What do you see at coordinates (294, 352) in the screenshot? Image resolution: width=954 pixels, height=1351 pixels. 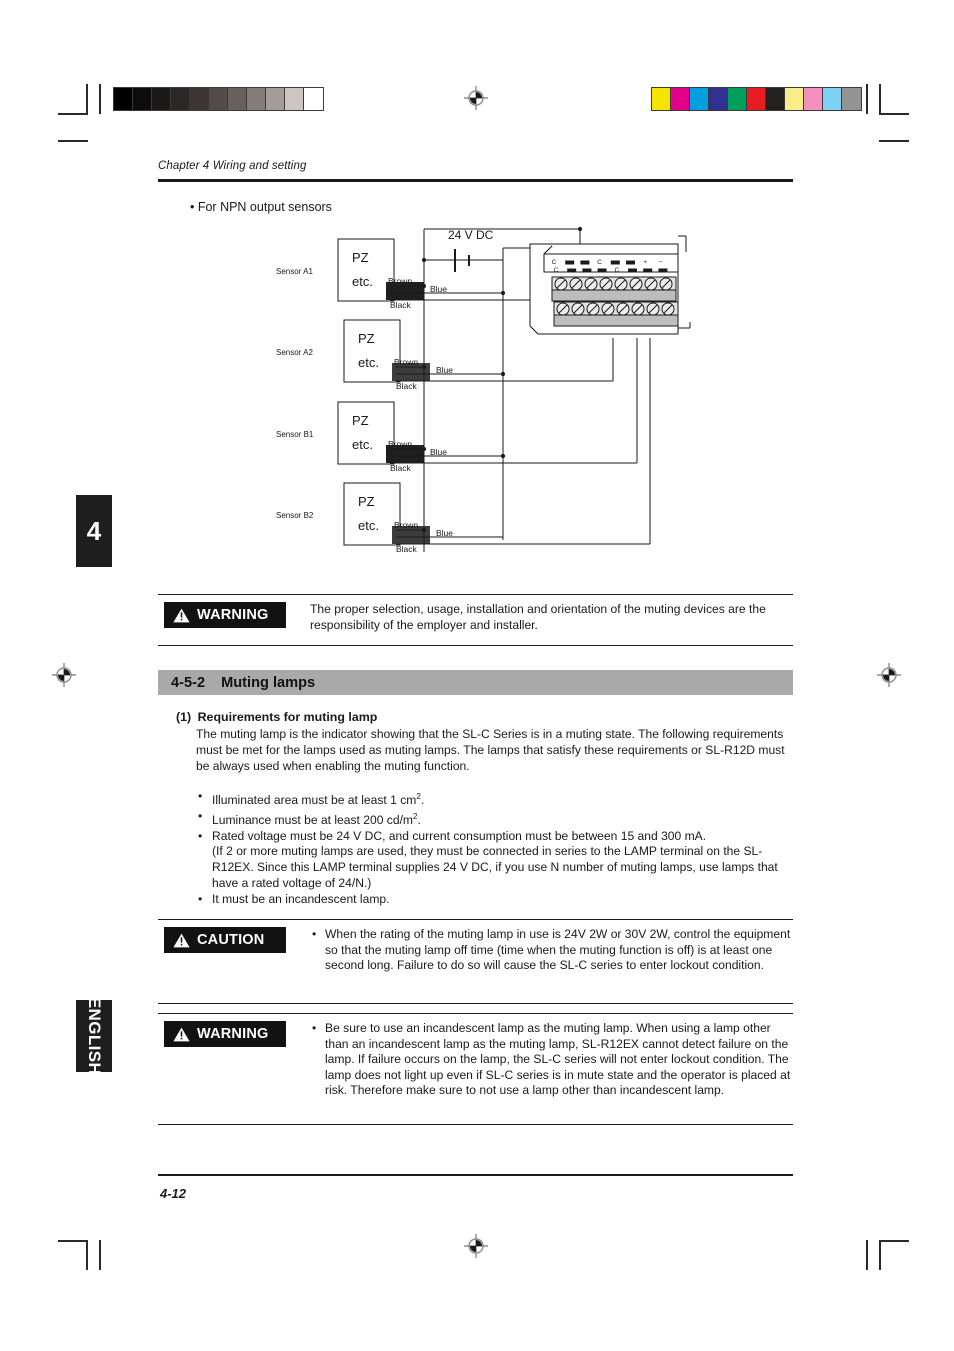 I see `sensor-name-label: Sensor A2` at bounding box center [294, 352].